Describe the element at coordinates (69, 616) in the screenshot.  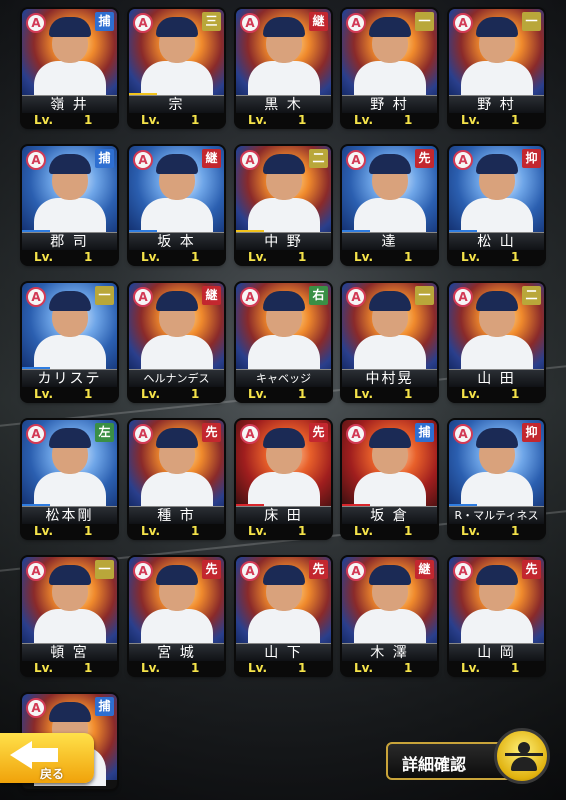
I see `player-card: A 一頓 宮 Lv. 1` at that location.